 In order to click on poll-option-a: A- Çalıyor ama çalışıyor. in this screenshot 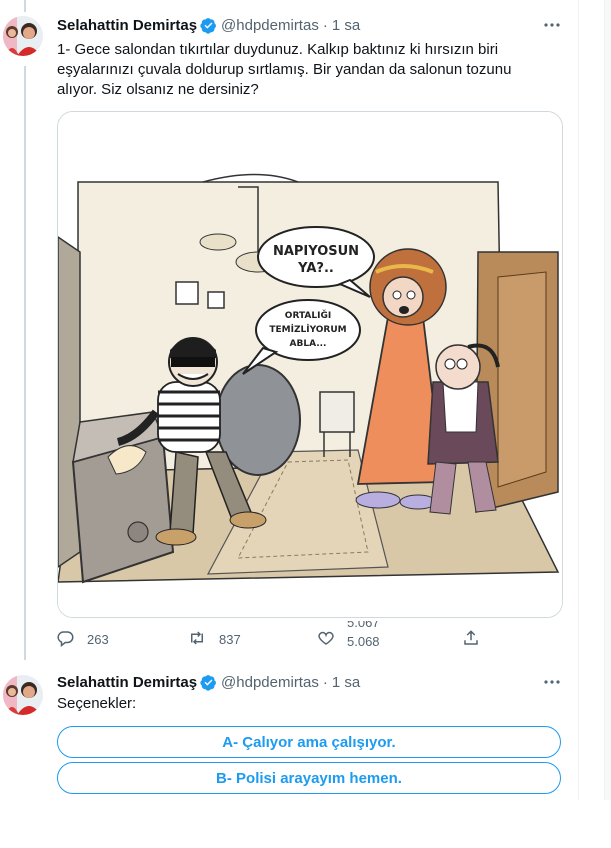, I will do `click(309, 742)`.